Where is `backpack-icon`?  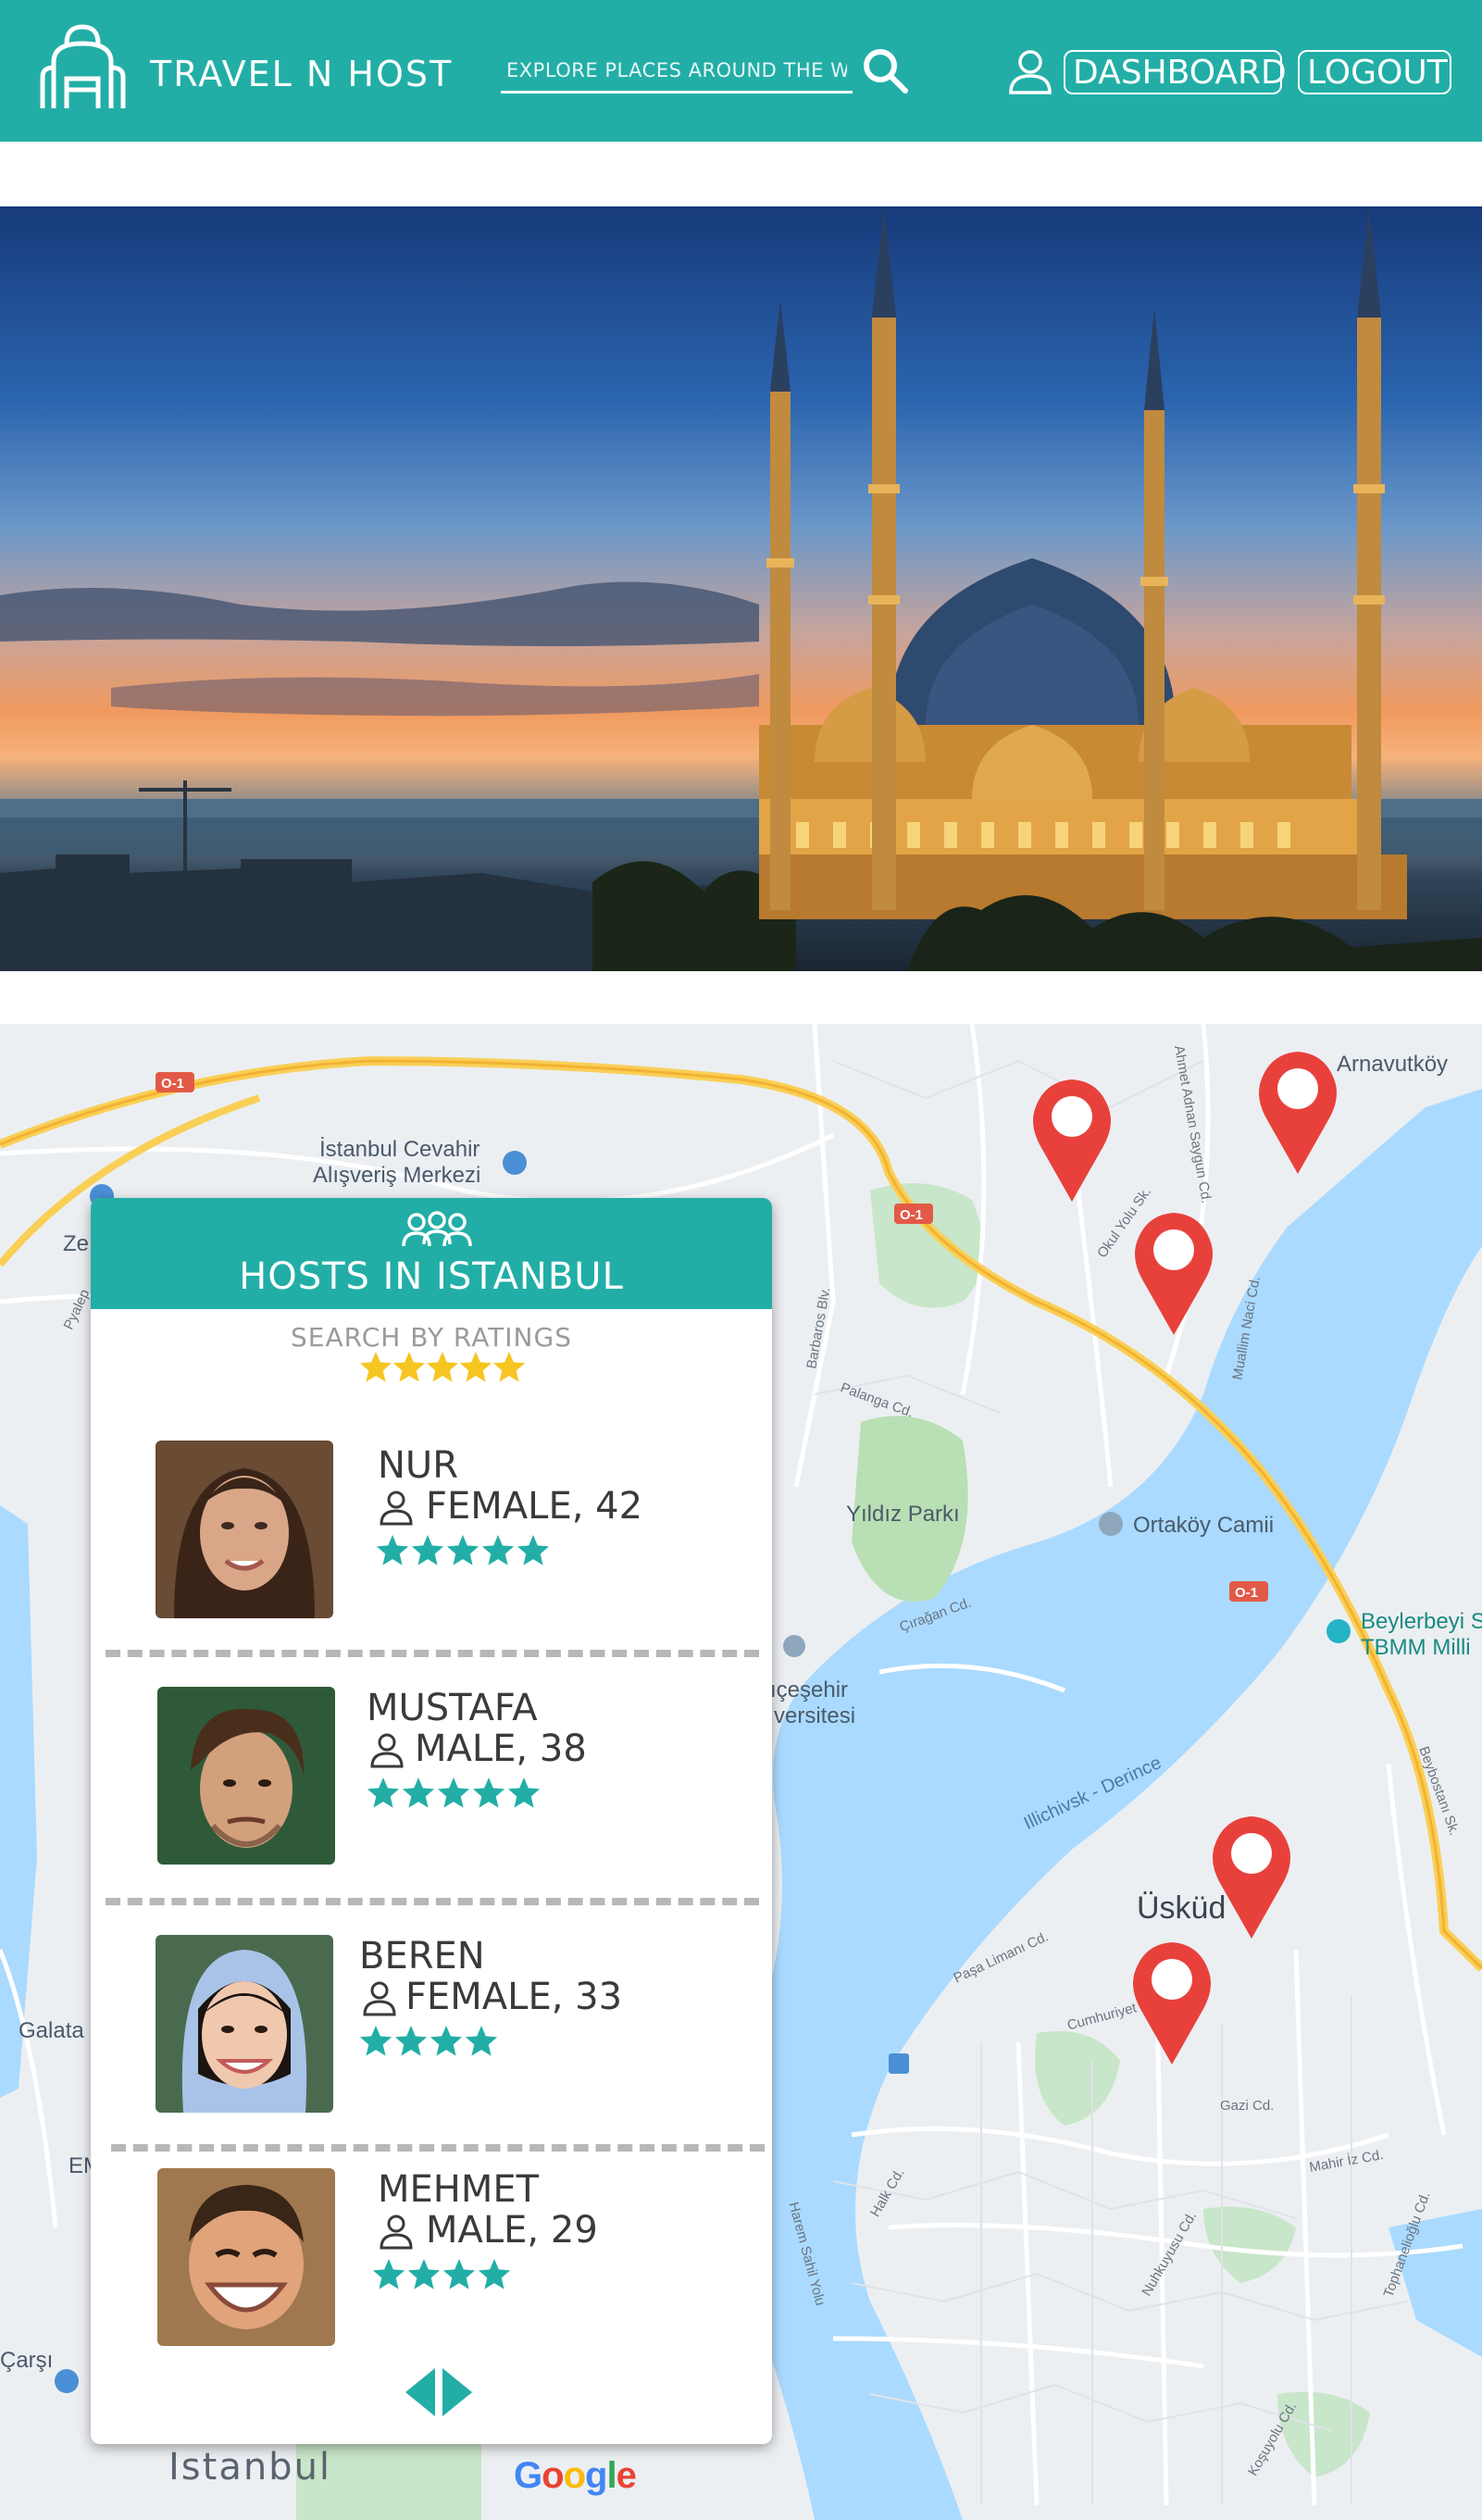 backpack-icon is located at coordinates (83, 67).